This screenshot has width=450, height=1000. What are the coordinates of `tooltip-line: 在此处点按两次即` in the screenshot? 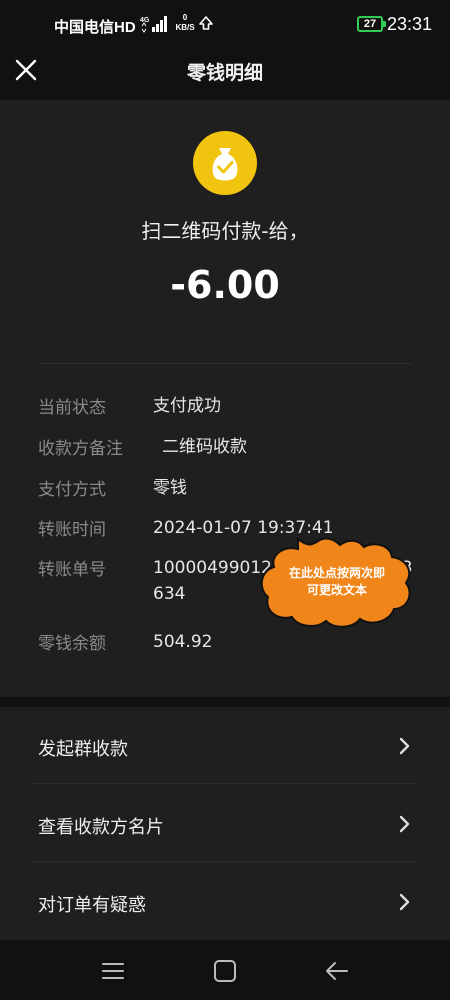 It's located at (336, 573).